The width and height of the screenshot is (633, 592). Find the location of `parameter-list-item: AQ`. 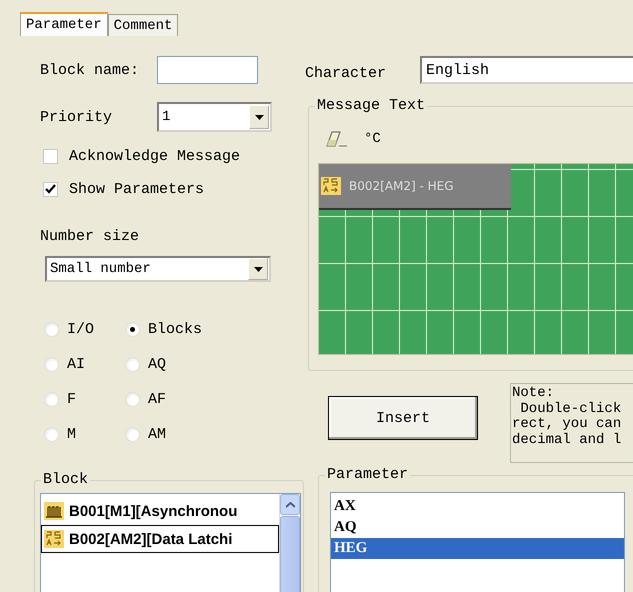

parameter-list-item: AQ is located at coordinates (477, 527).